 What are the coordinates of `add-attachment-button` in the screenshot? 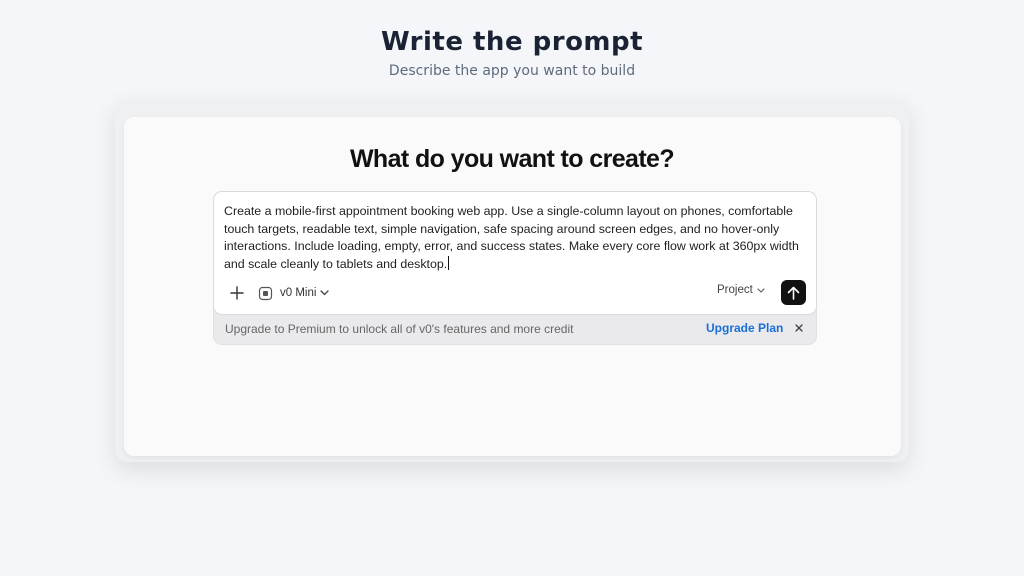 It's located at (237, 293).